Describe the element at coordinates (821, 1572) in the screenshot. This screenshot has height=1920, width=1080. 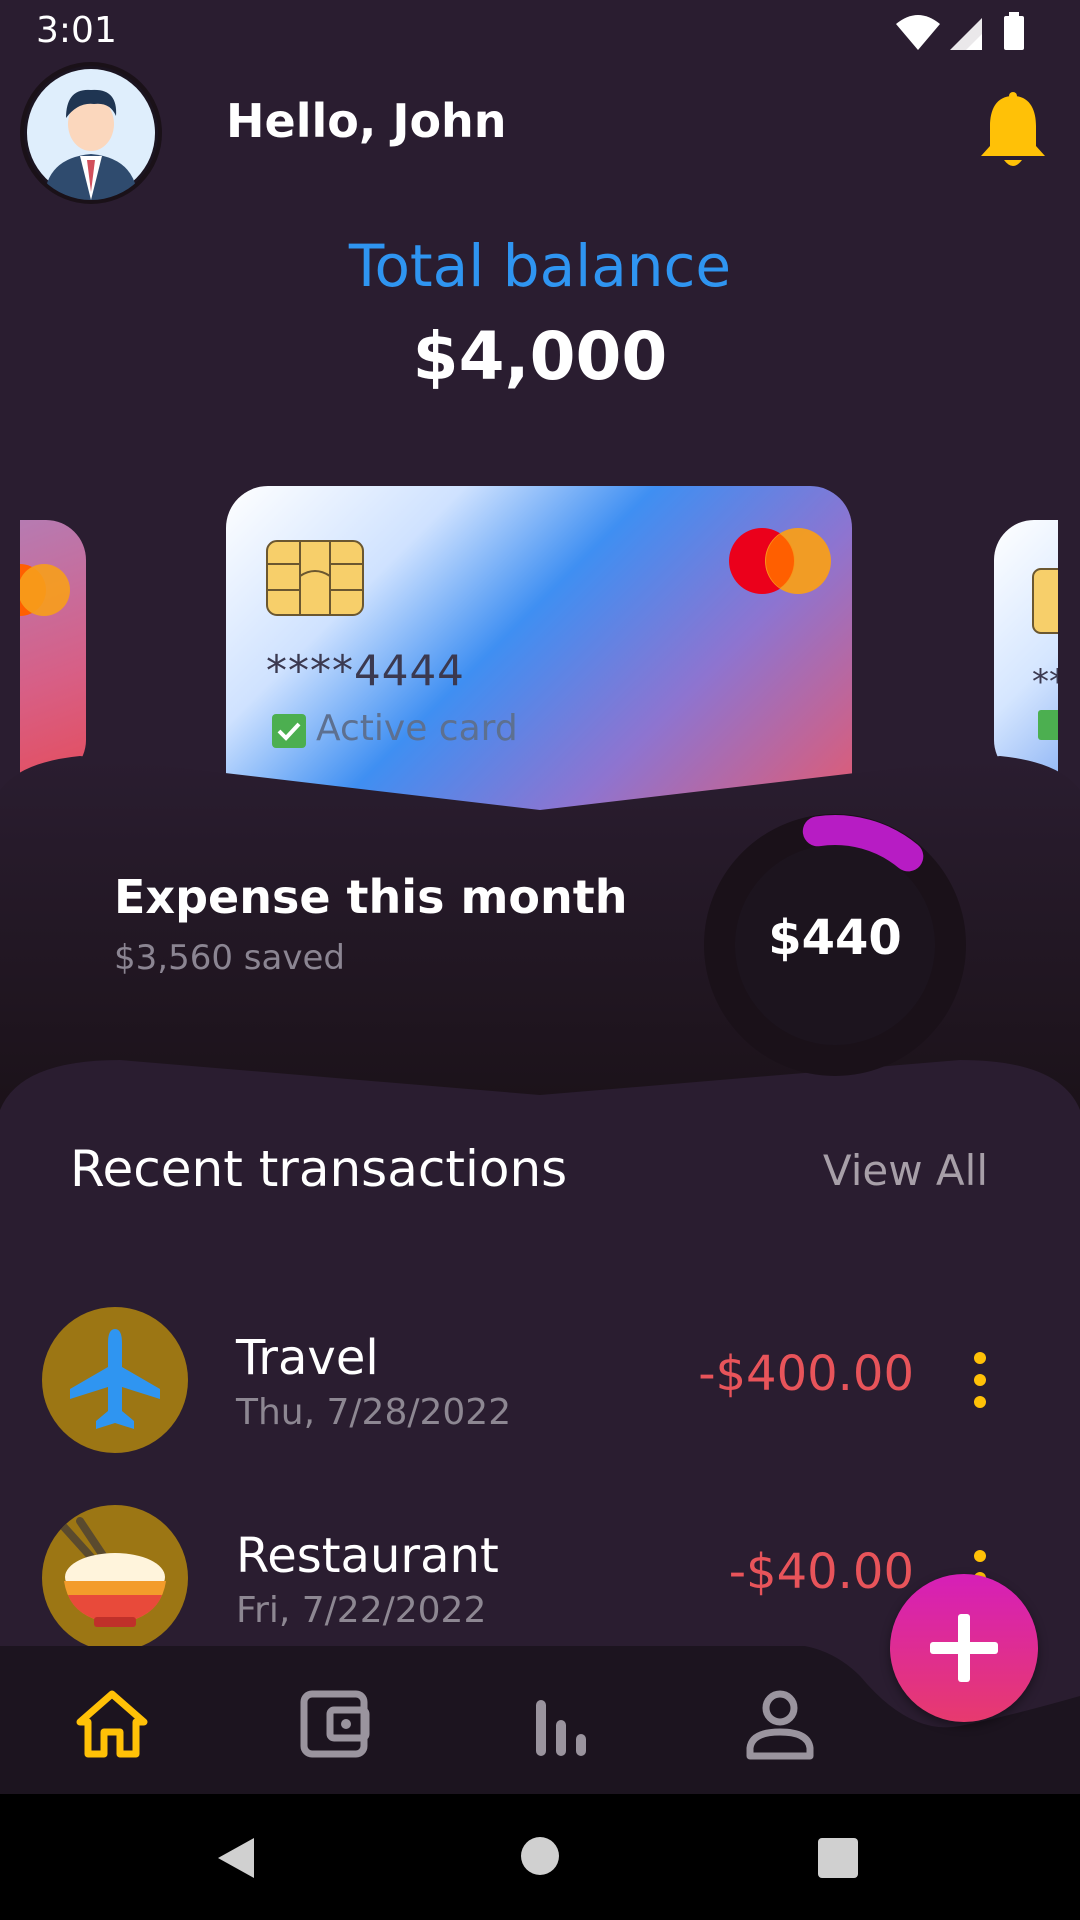
I see `transaction-amount: -$40.00` at that location.